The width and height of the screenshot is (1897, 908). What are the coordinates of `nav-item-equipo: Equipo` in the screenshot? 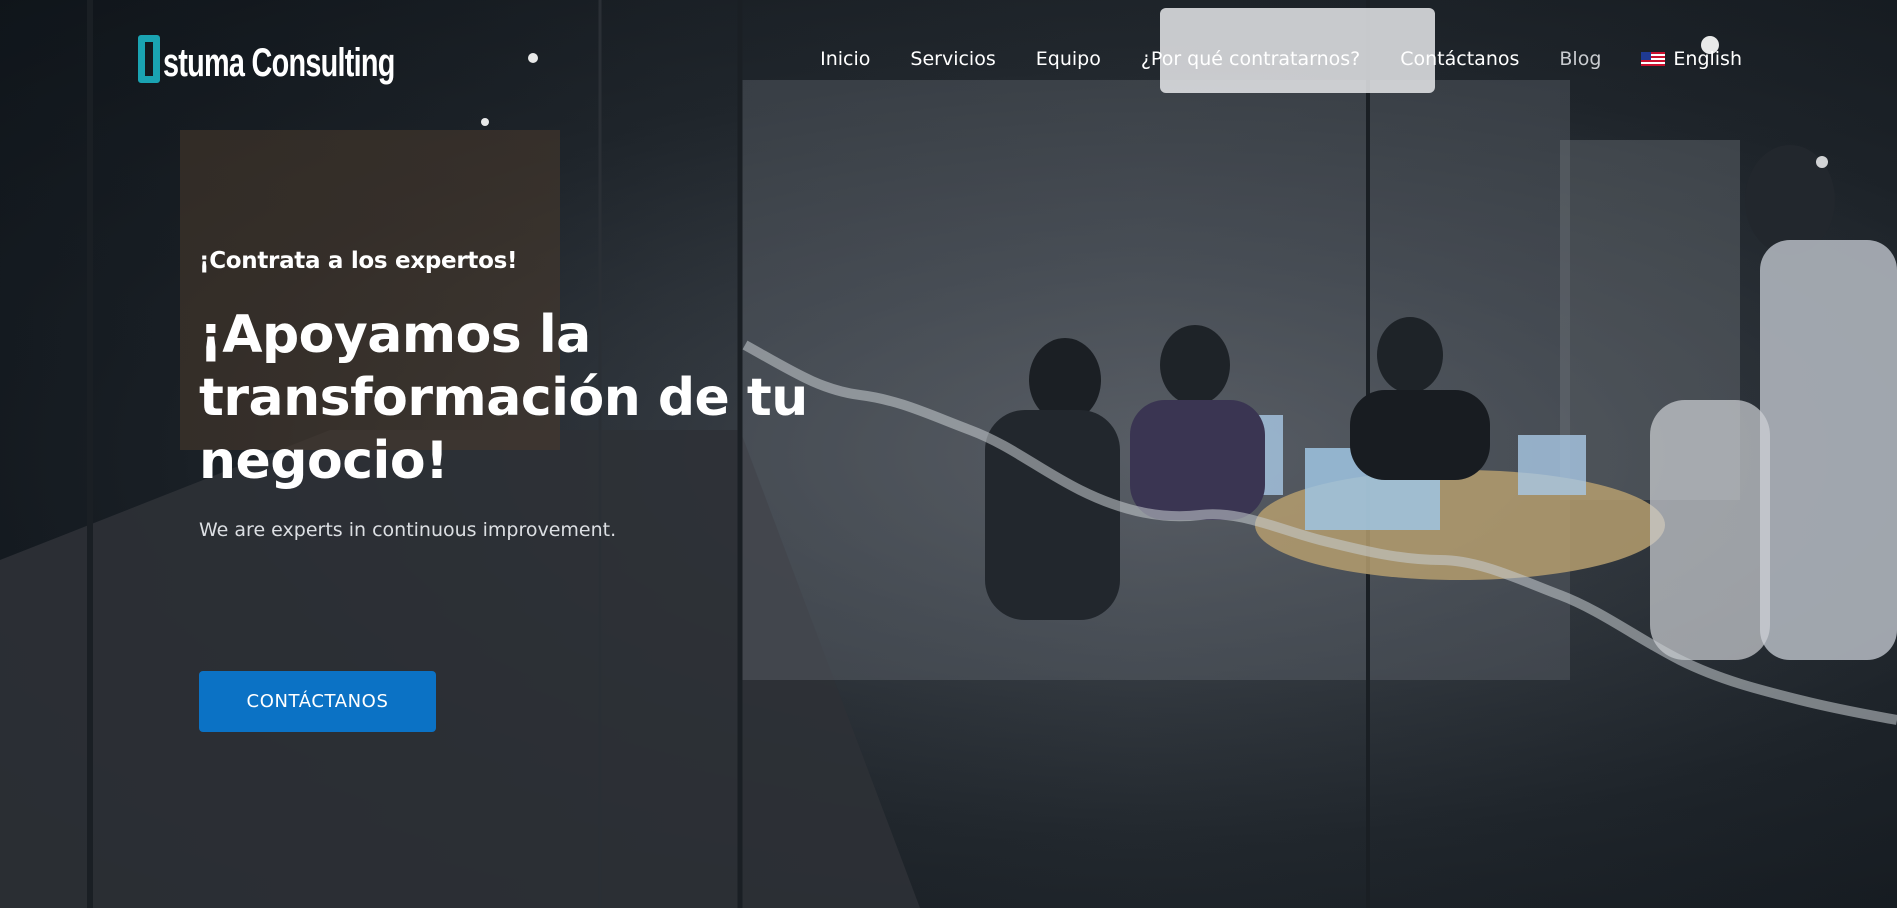 It's located at (1068, 59).